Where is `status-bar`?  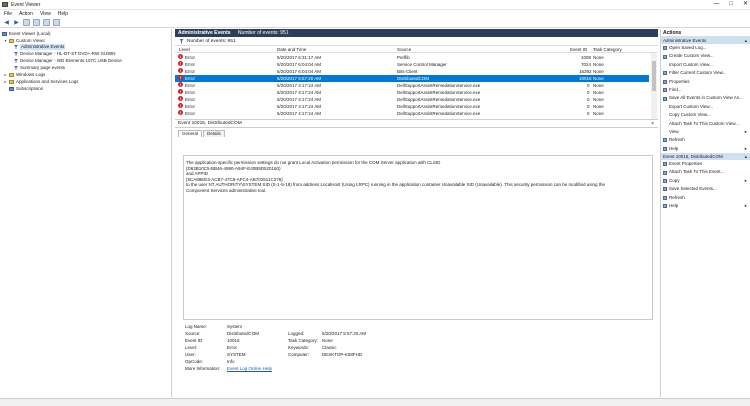
status-bar is located at coordinates (375, 402).